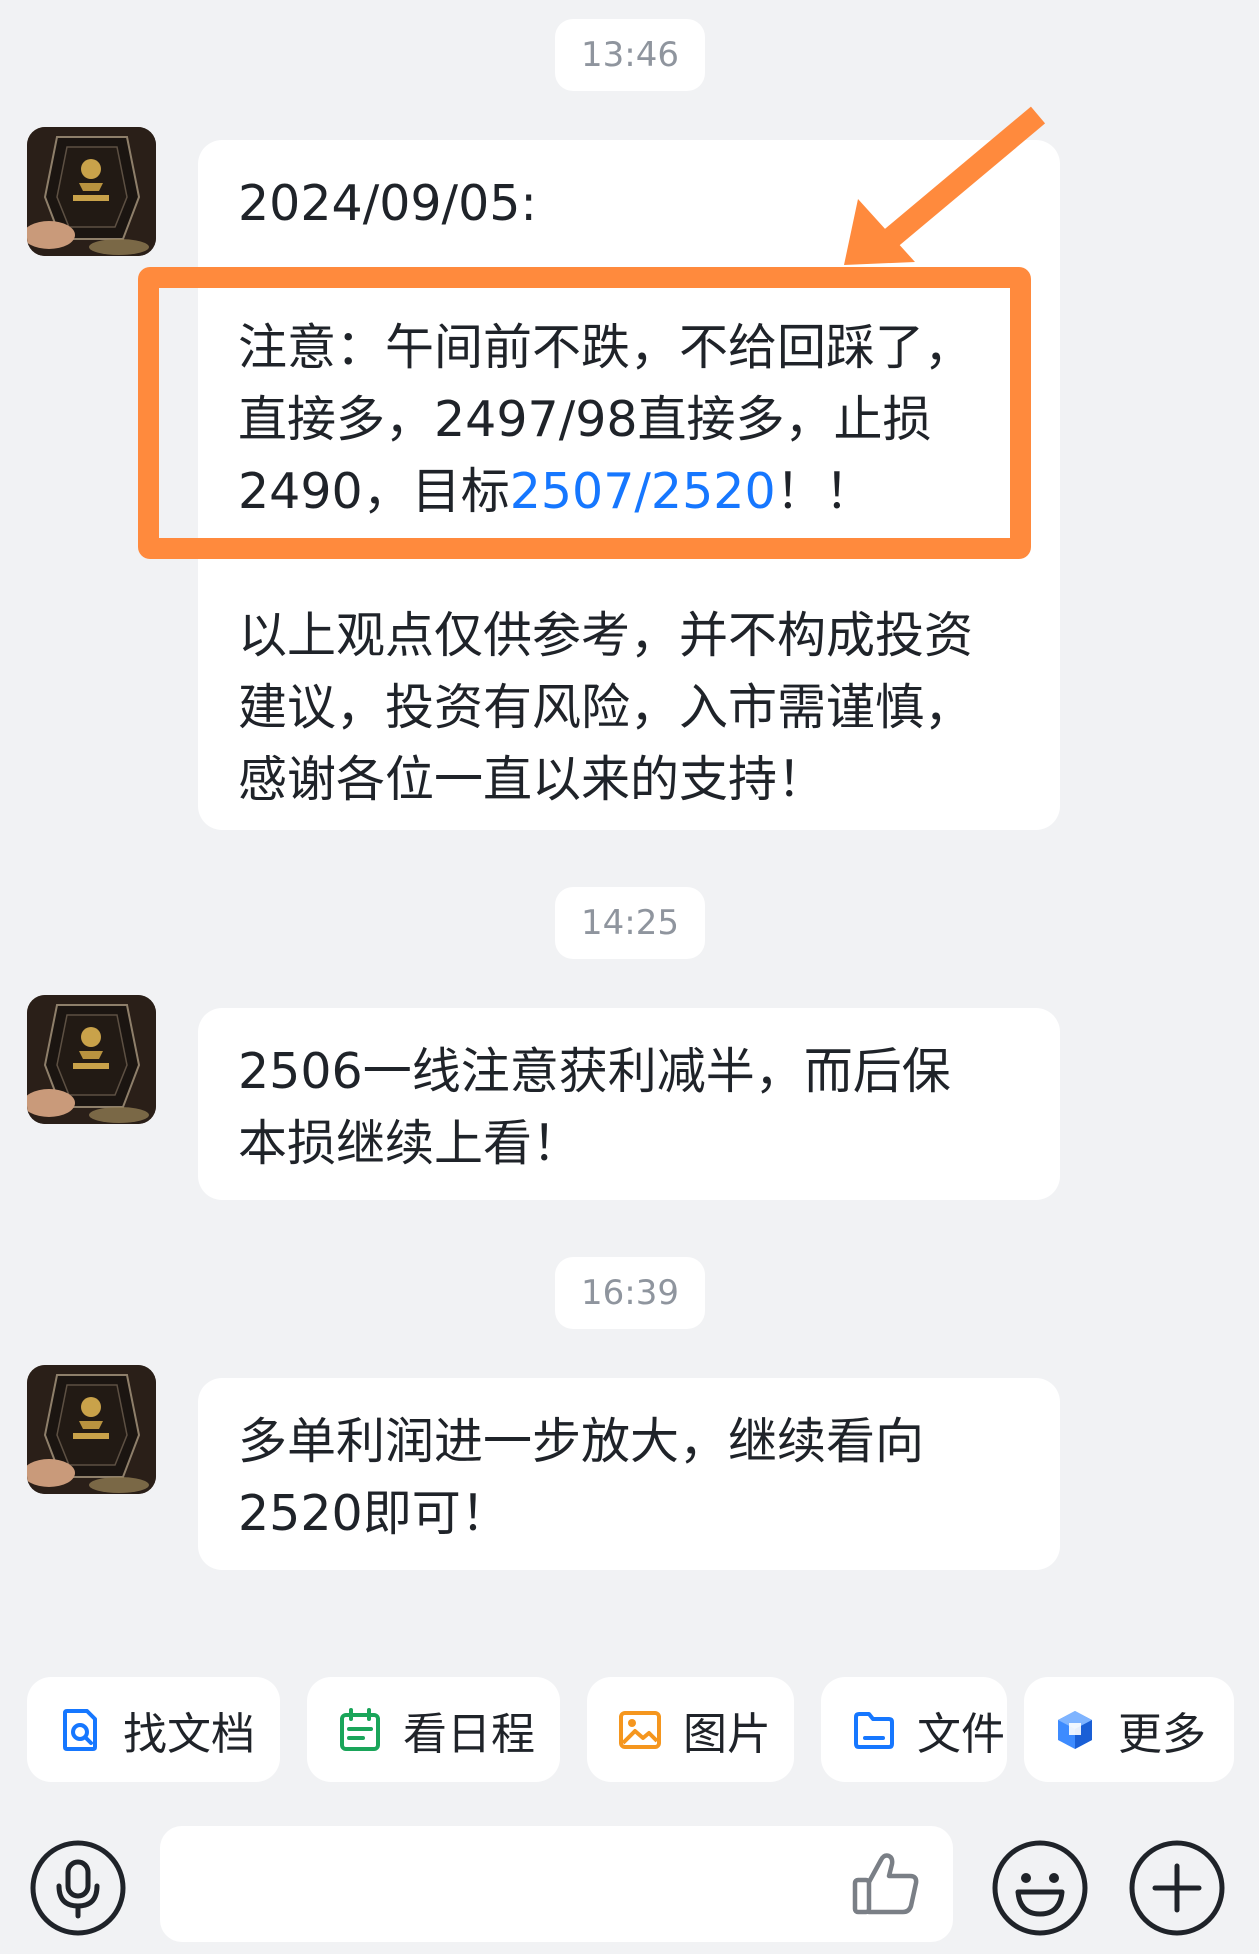  Describe the element at coordinates (630, 1293) in the screenshot. I see `timestamp: 16:39` at that location.